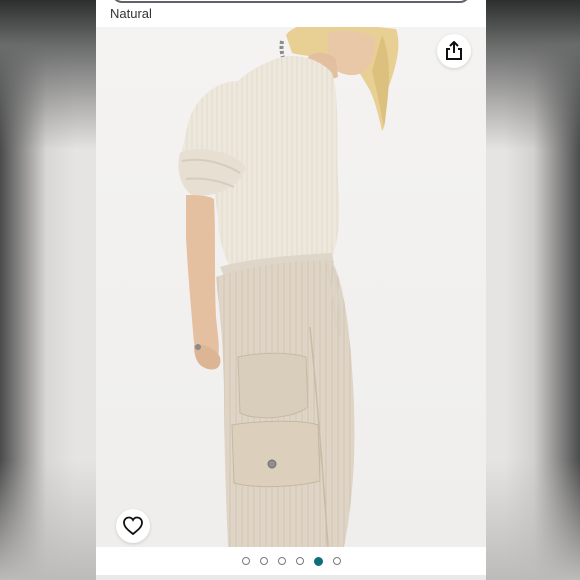 This screenshot has width=580, height=580. Describe the element at coordinates (131, 13) in the screenshot. I see `color-label: Natural` at that location.